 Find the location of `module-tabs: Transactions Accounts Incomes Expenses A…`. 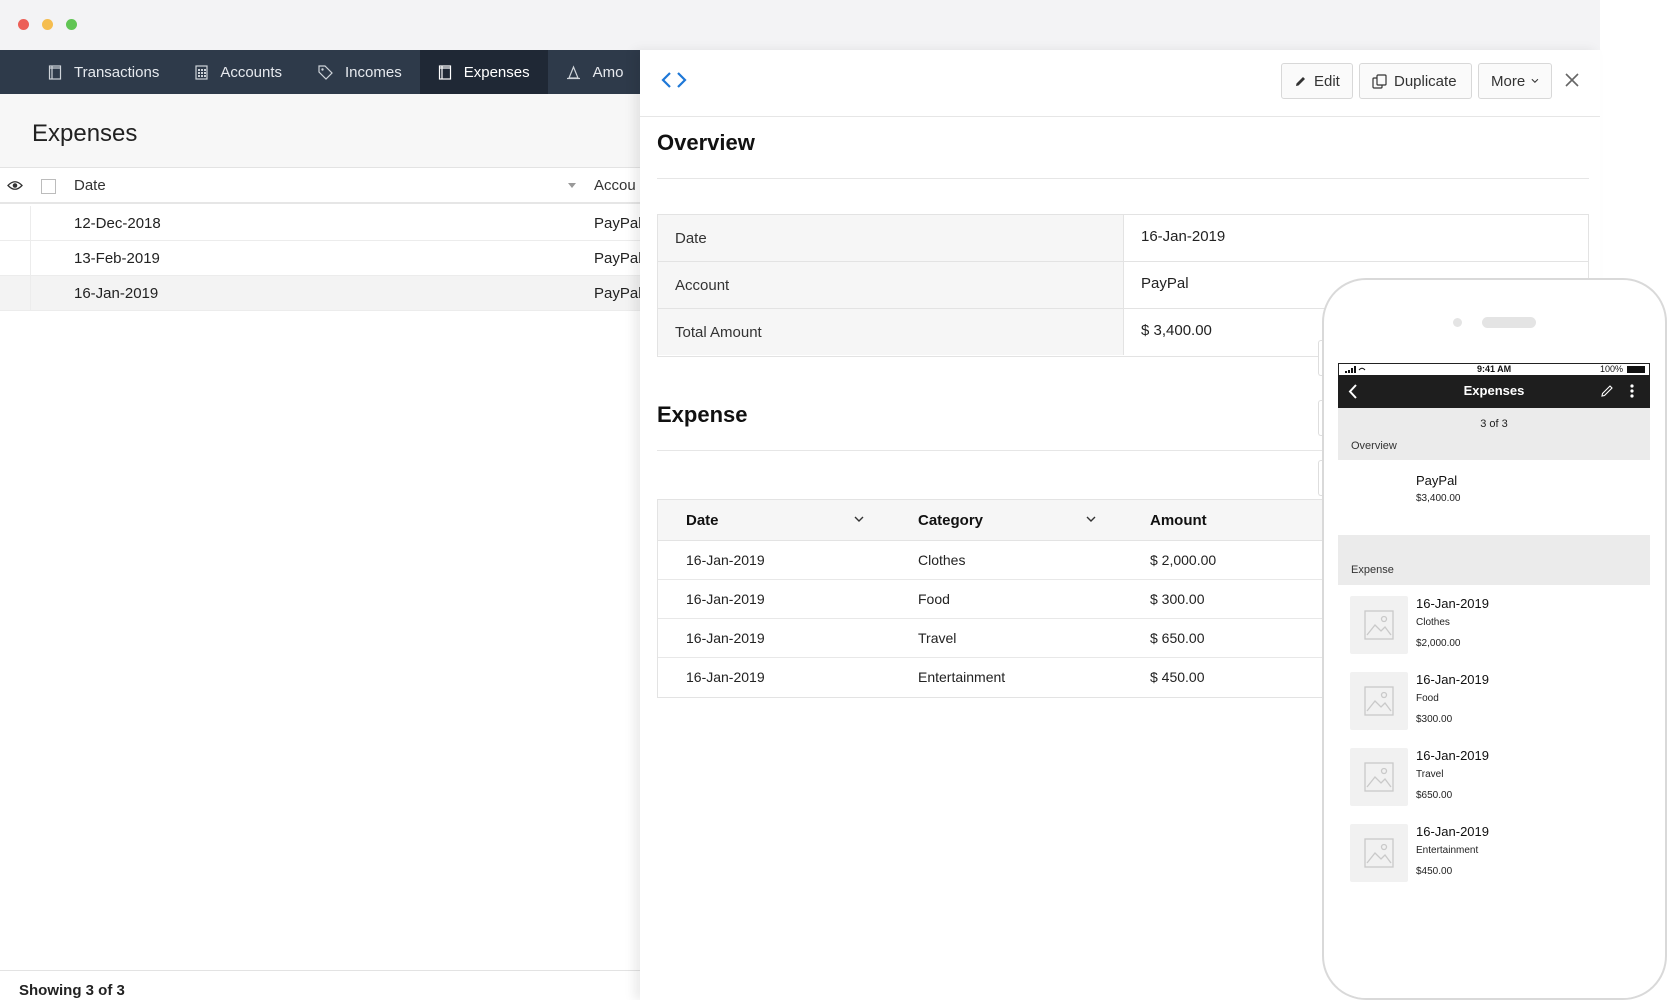

module-tabs: Transactions Accounts Incomes Expenses A… is located at coordinates (320, 72).